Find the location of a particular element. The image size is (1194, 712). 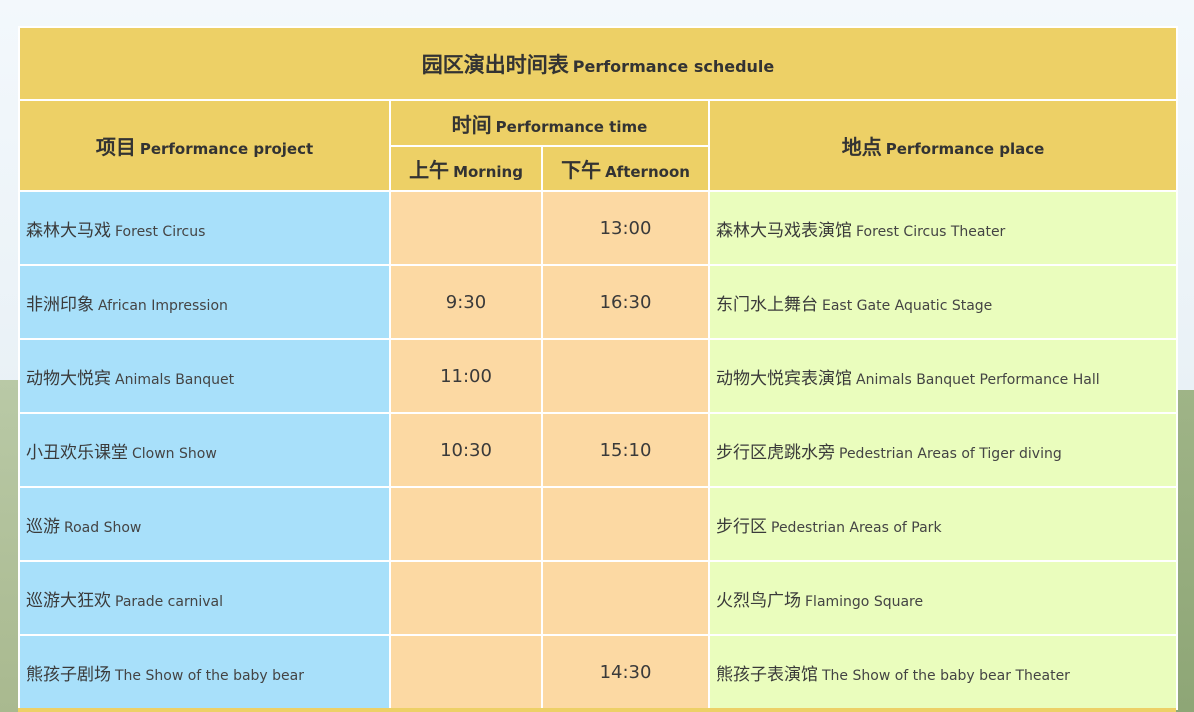

project-name-en: Forest Circus is located at coordinates (160, 231).